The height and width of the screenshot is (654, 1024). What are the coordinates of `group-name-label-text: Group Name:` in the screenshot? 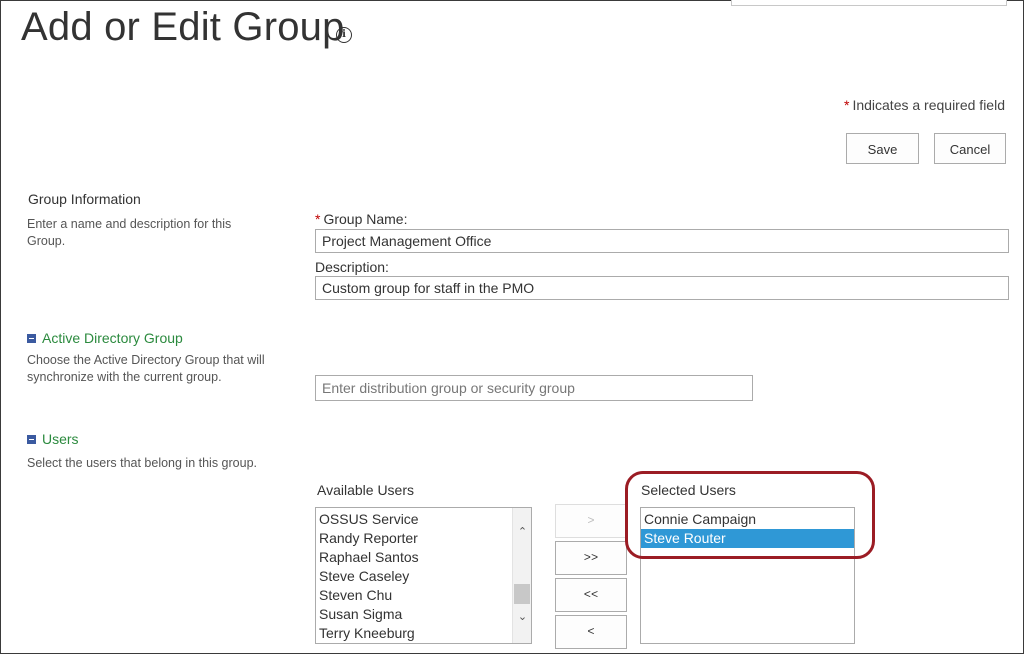 It's located at (365, 219).